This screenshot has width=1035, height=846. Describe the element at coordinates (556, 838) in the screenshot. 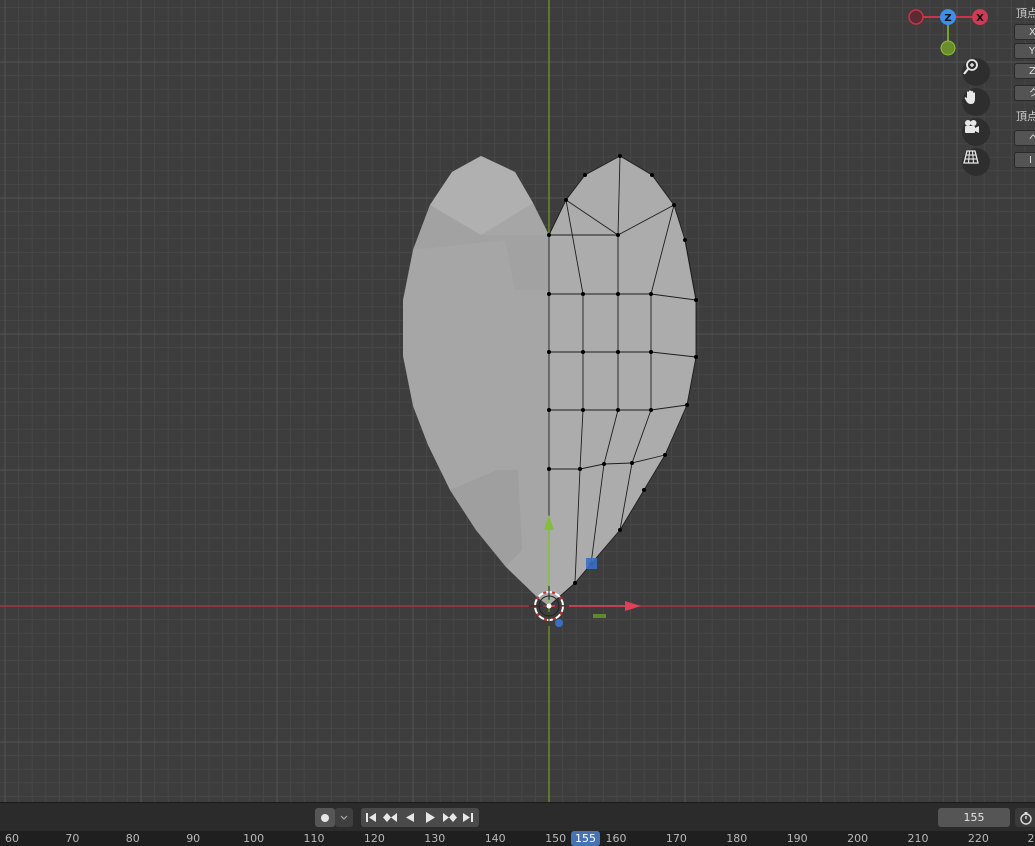

I see `ruler-tick-label: 150` at that location.